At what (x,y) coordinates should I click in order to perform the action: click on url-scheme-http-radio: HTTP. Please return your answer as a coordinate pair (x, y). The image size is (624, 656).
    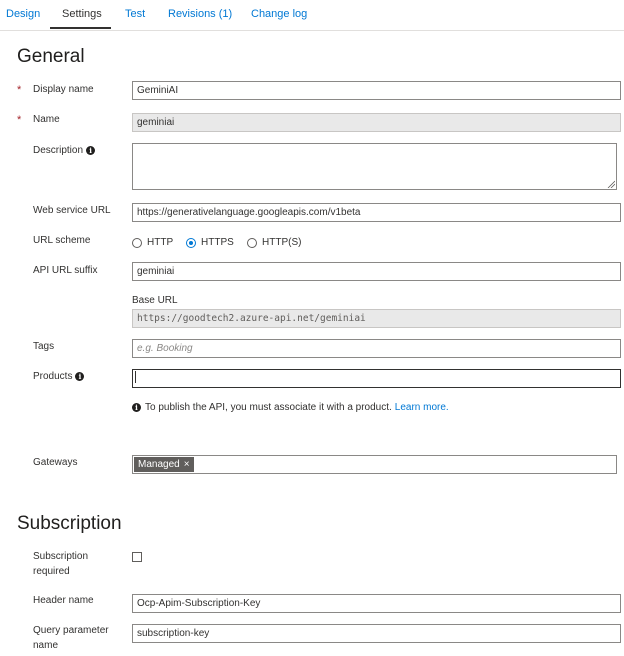
    Looking at the image, I should click on (152, 242).